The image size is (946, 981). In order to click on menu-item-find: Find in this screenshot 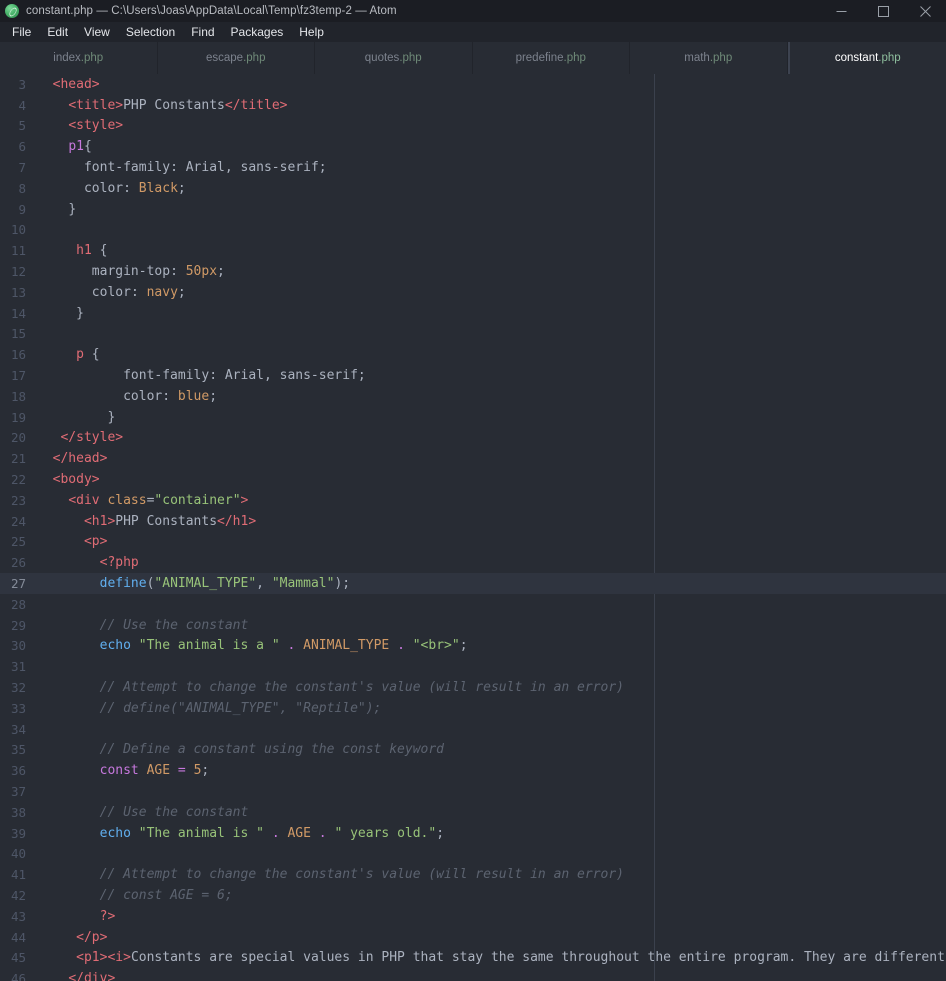, I will do `click(202, 32)`.